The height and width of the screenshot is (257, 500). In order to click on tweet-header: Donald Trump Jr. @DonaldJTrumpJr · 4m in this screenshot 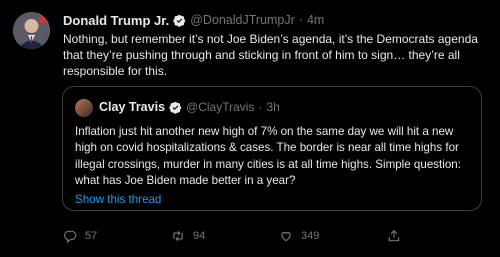, I will do `click(193, 20)`.